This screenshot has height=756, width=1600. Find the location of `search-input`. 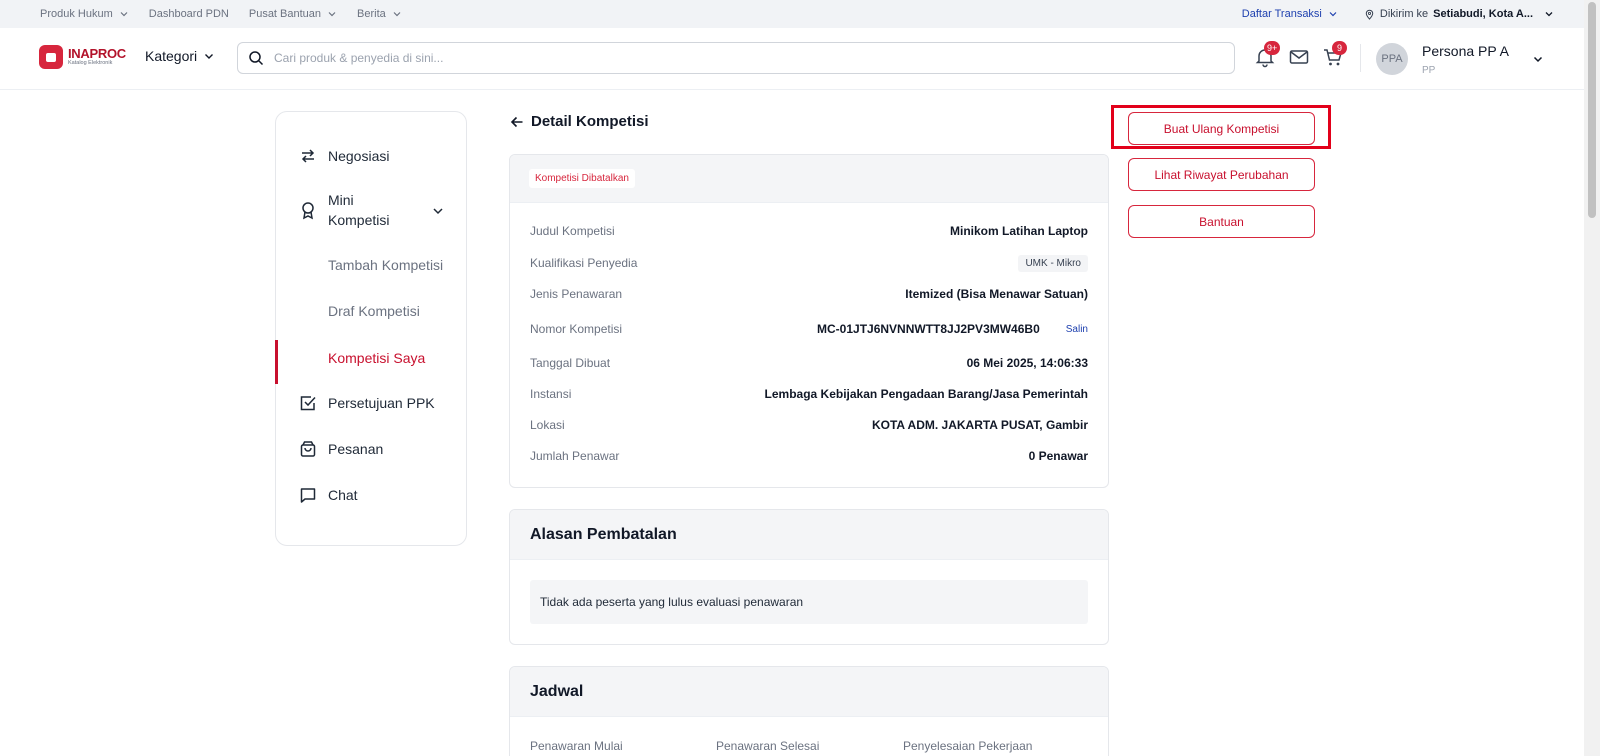

search-input is located at coordinates (724, 58).